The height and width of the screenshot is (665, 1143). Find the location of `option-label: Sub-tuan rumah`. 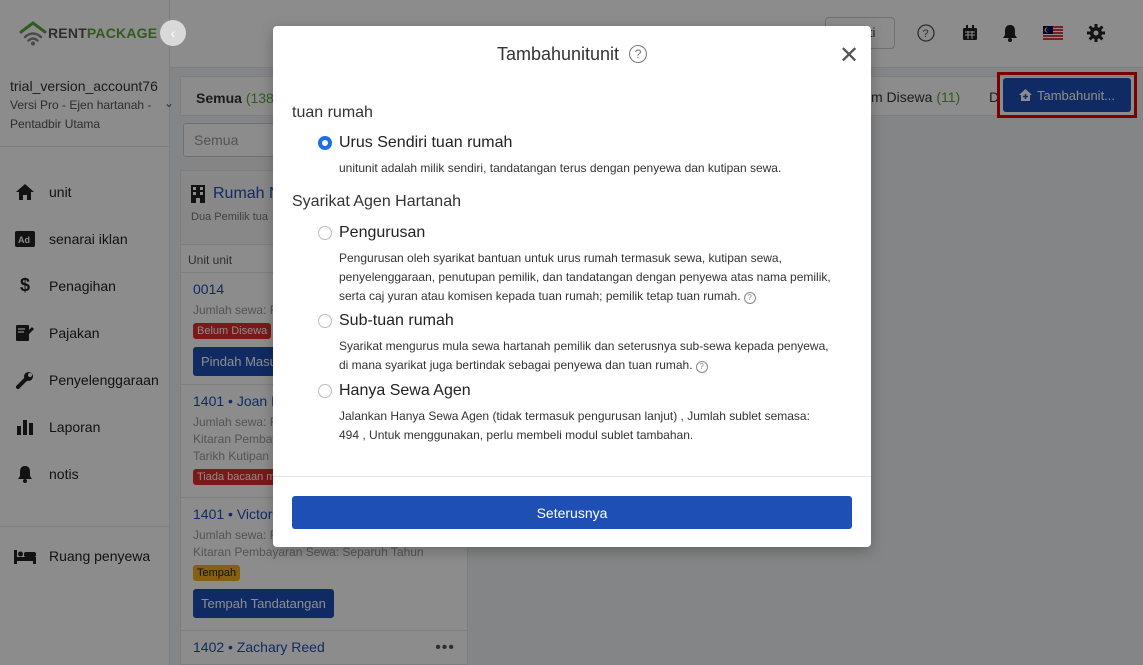

option-label: Sub-tuan rumah is located at coordinates (396, 320).